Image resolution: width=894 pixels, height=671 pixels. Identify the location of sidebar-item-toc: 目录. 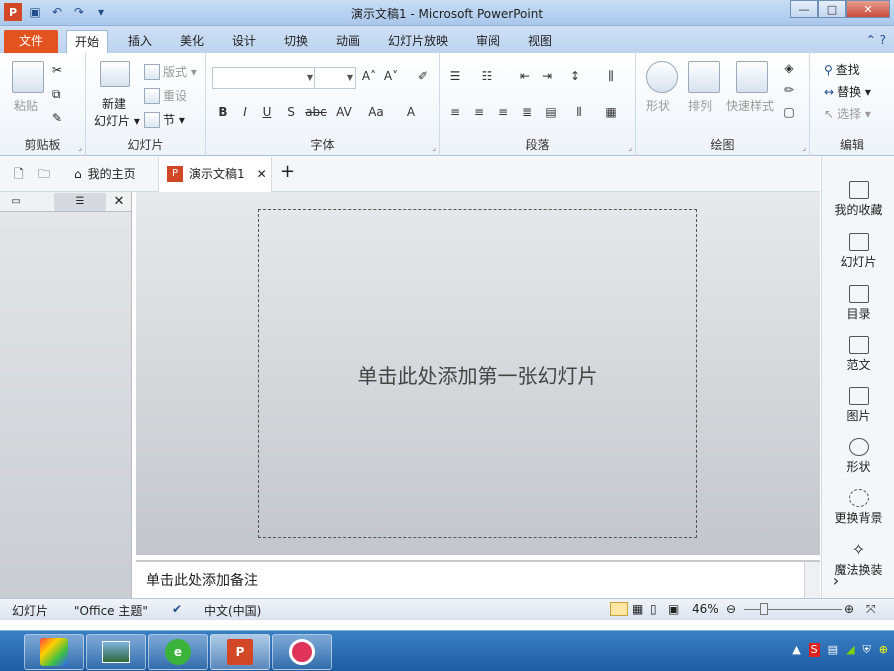
(858, 303).